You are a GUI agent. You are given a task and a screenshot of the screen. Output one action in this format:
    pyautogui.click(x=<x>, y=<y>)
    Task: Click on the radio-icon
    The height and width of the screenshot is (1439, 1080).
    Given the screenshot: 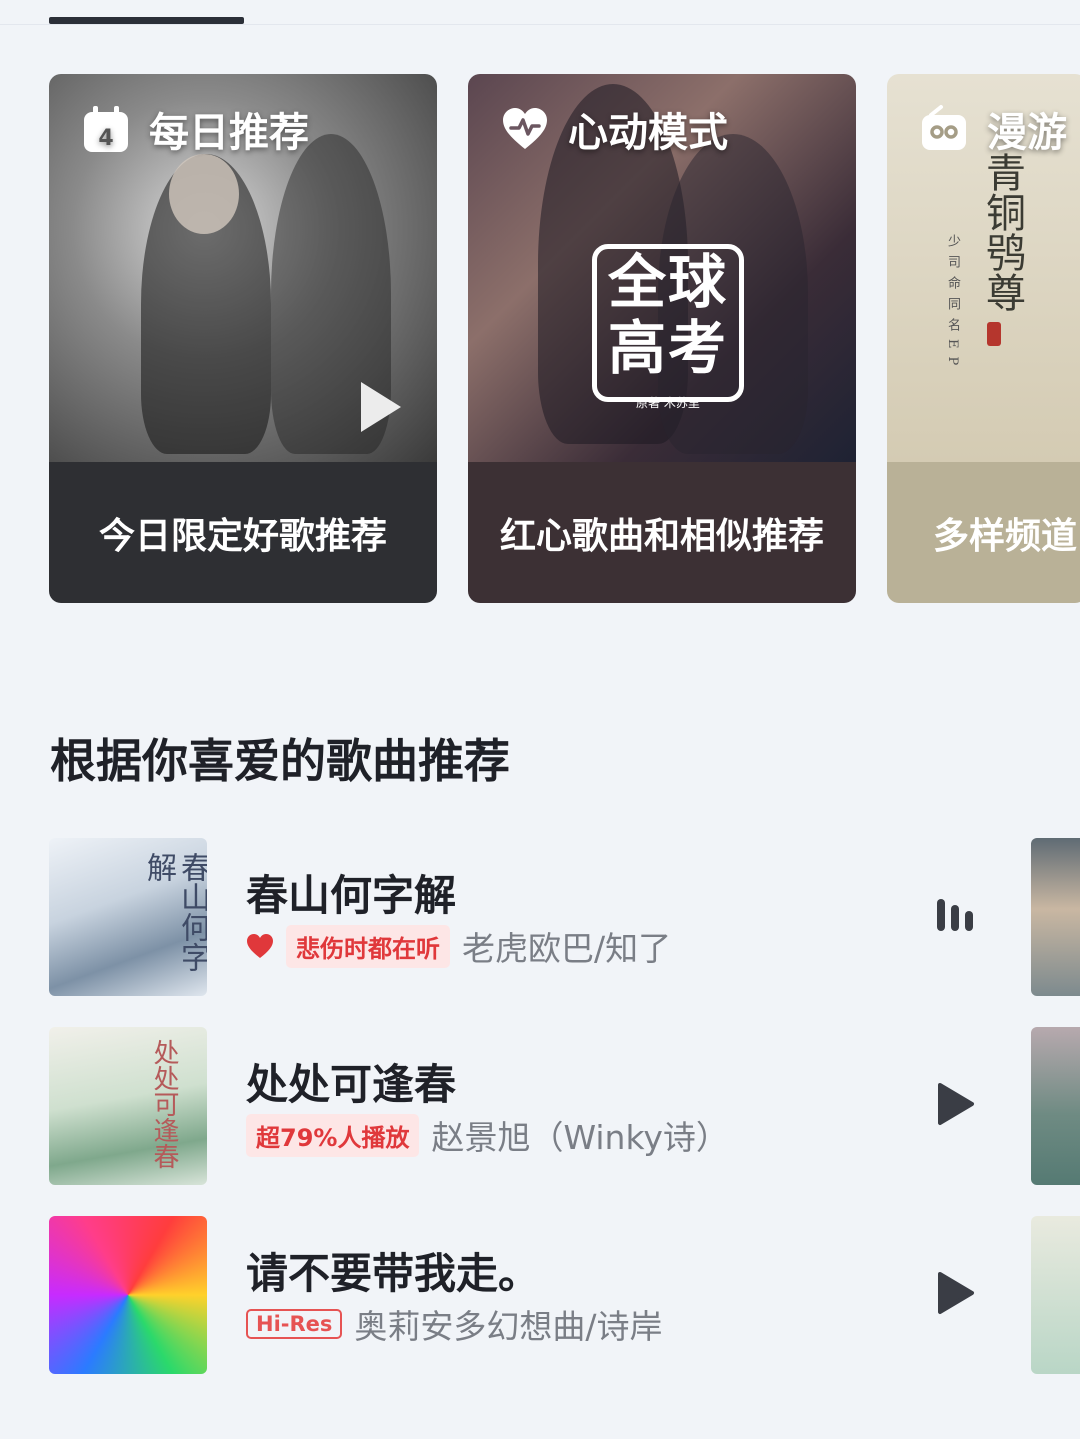 What is the action you would take?
    pyautogui.click(x=944, y=129)
    